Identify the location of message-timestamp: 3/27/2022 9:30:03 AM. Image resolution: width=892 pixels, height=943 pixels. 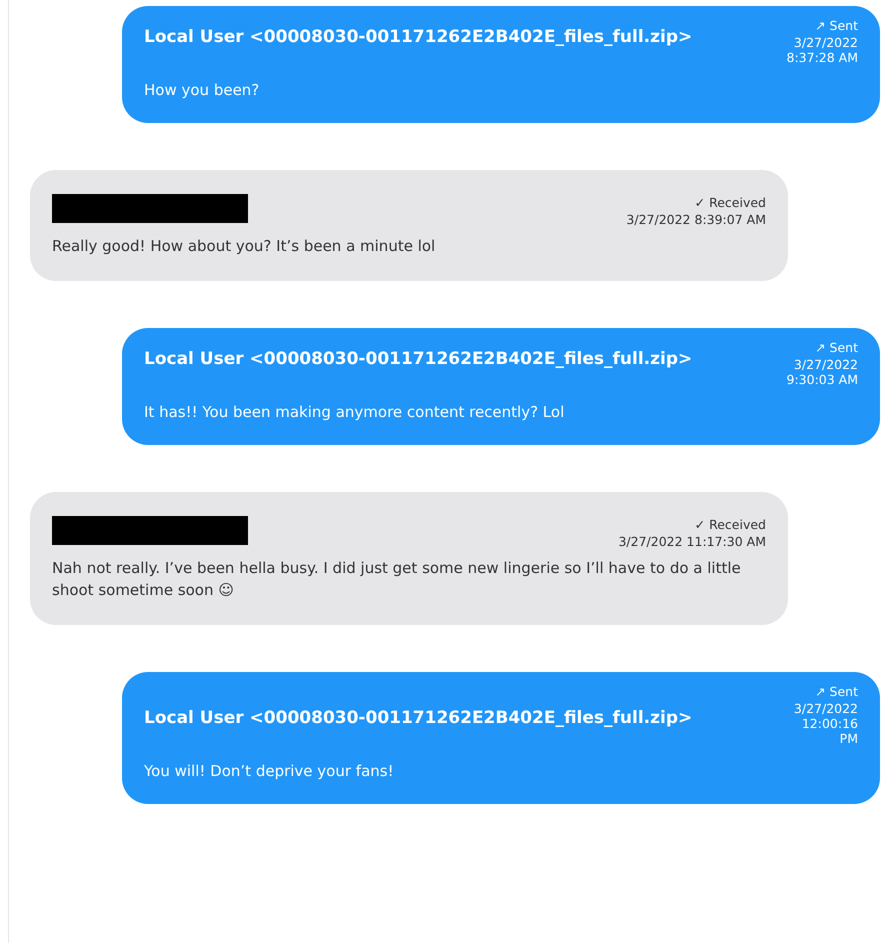
(822, 372).